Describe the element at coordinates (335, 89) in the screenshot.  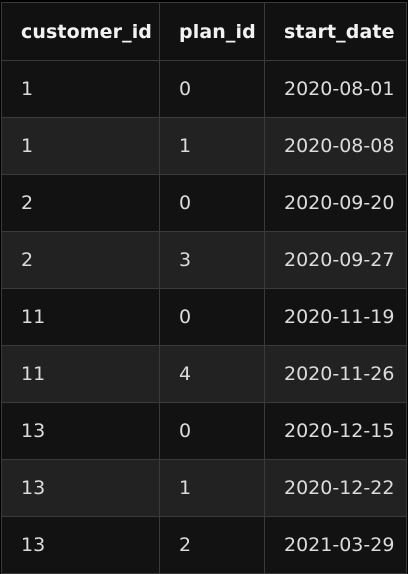
I see `cell-start-date: 2020-08-01` at that location.